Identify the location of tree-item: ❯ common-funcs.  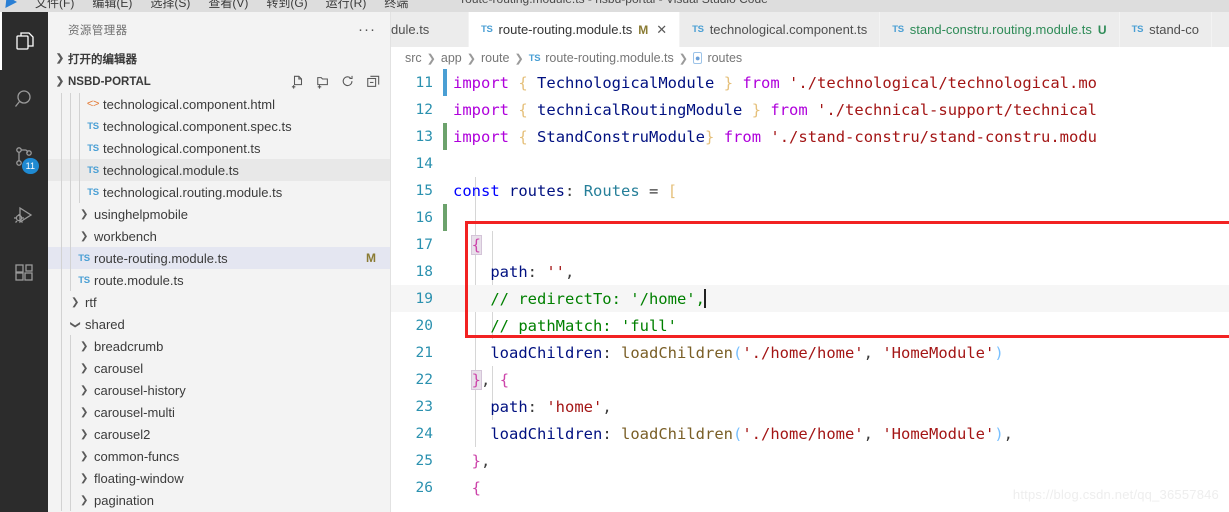
(219, 456).